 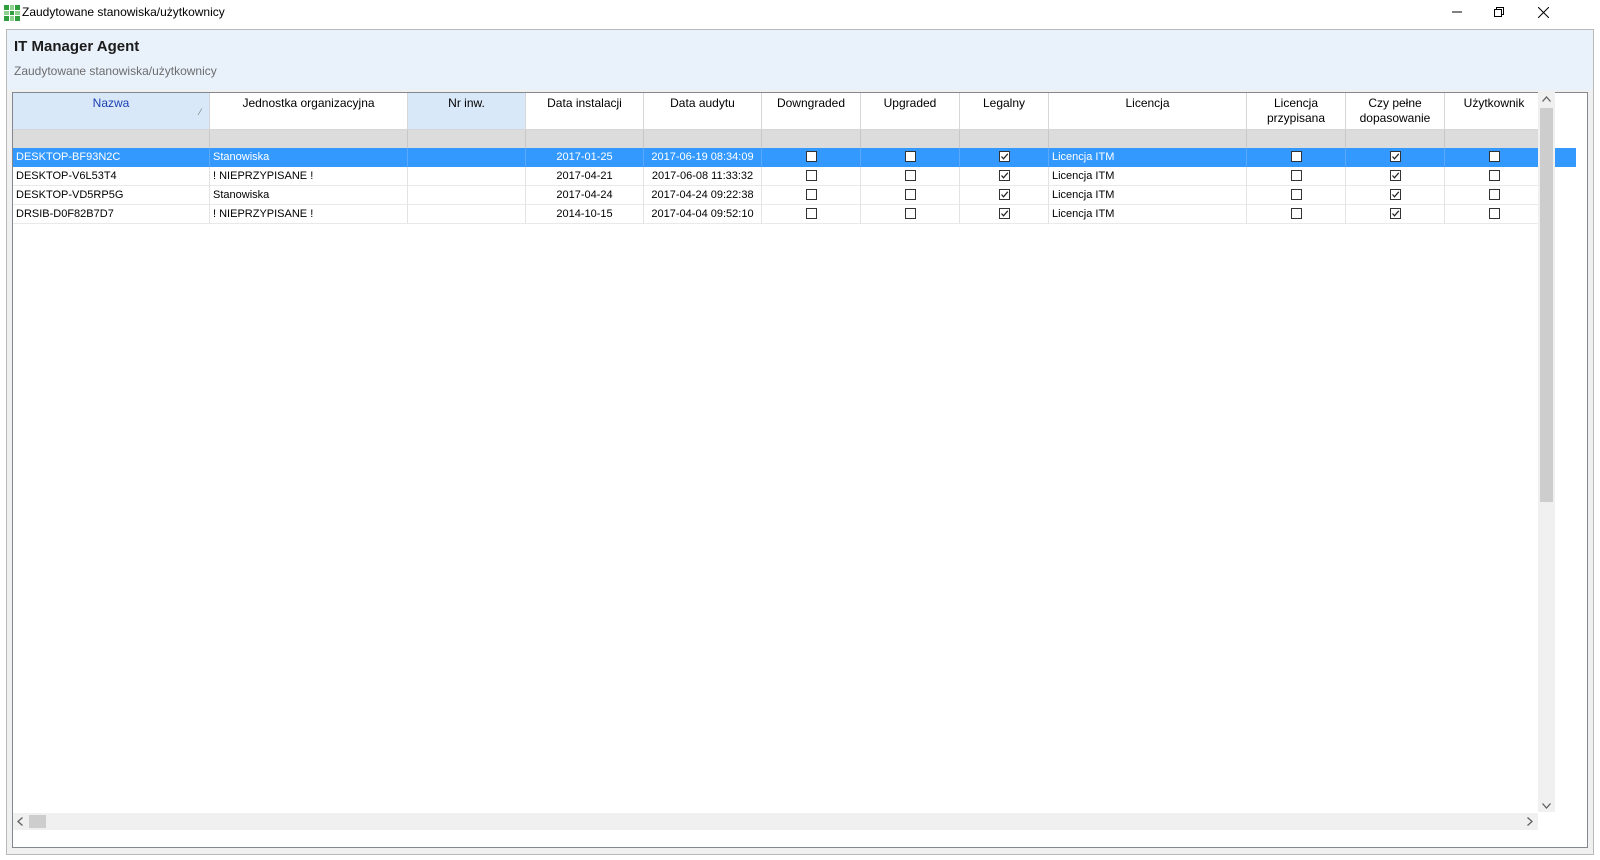 I want to click on filter-cell-nrinw, so click(x=467, y=139).